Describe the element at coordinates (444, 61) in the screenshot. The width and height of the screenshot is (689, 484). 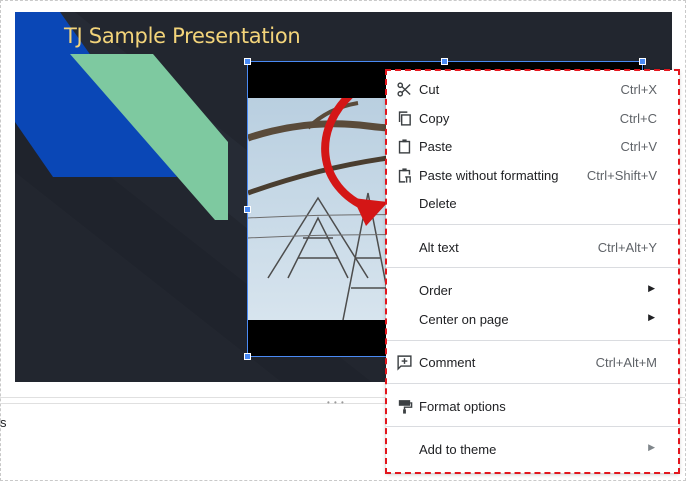
I see `resize-handle-top` at that location.